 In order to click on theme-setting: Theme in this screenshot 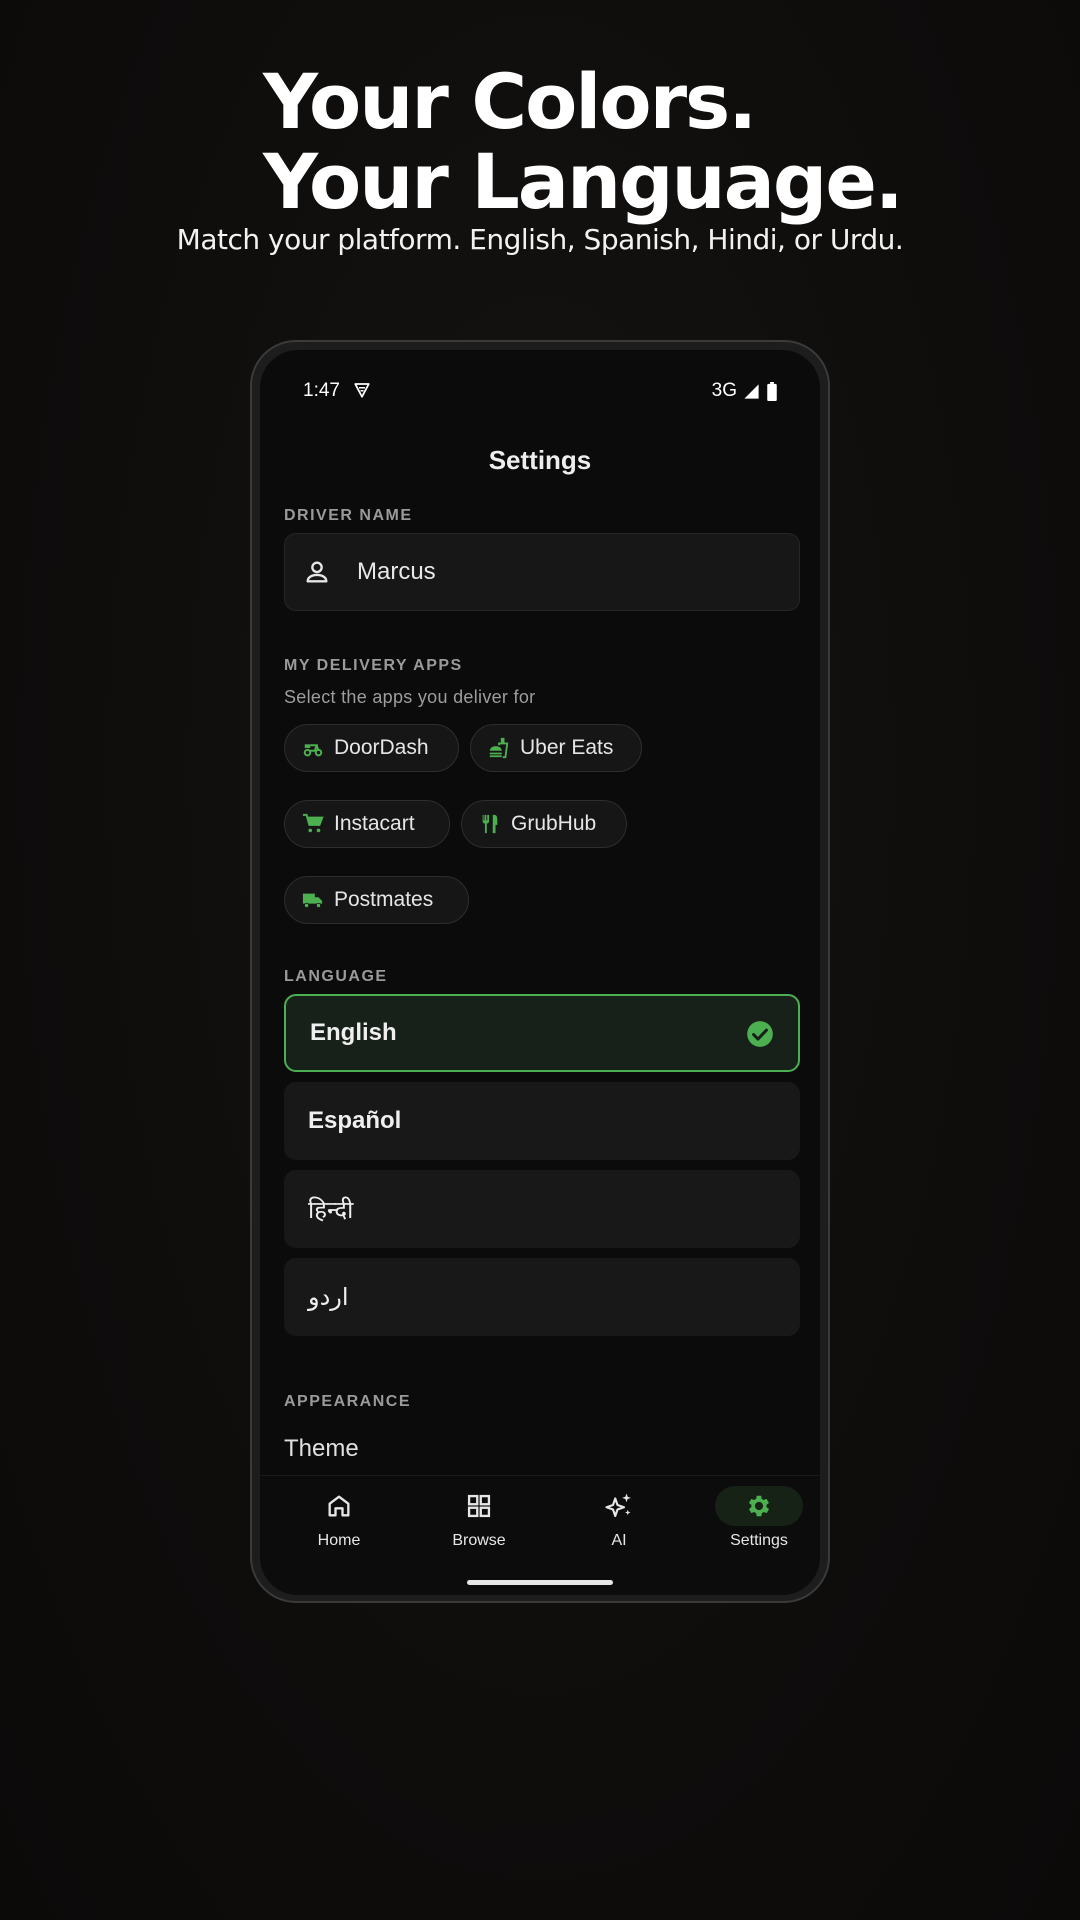, I will do `click(321, 1449)`.